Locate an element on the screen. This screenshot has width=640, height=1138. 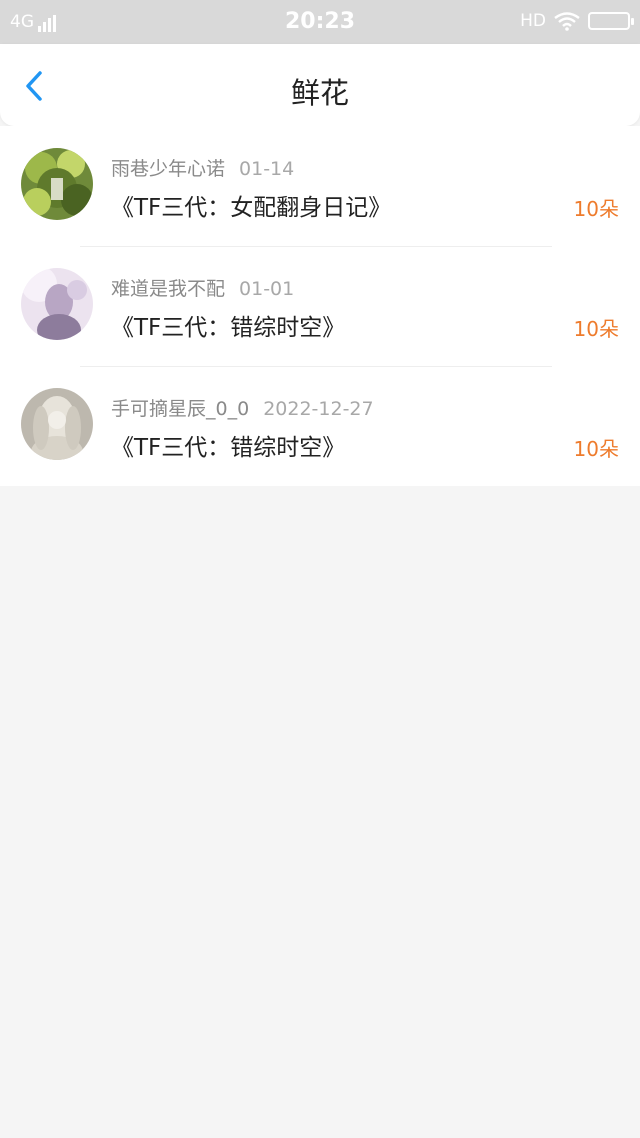
list-item: 难道是我不配 01-01 《TF三代：错综时空》 10朵 is located at coordinates (320, 306).